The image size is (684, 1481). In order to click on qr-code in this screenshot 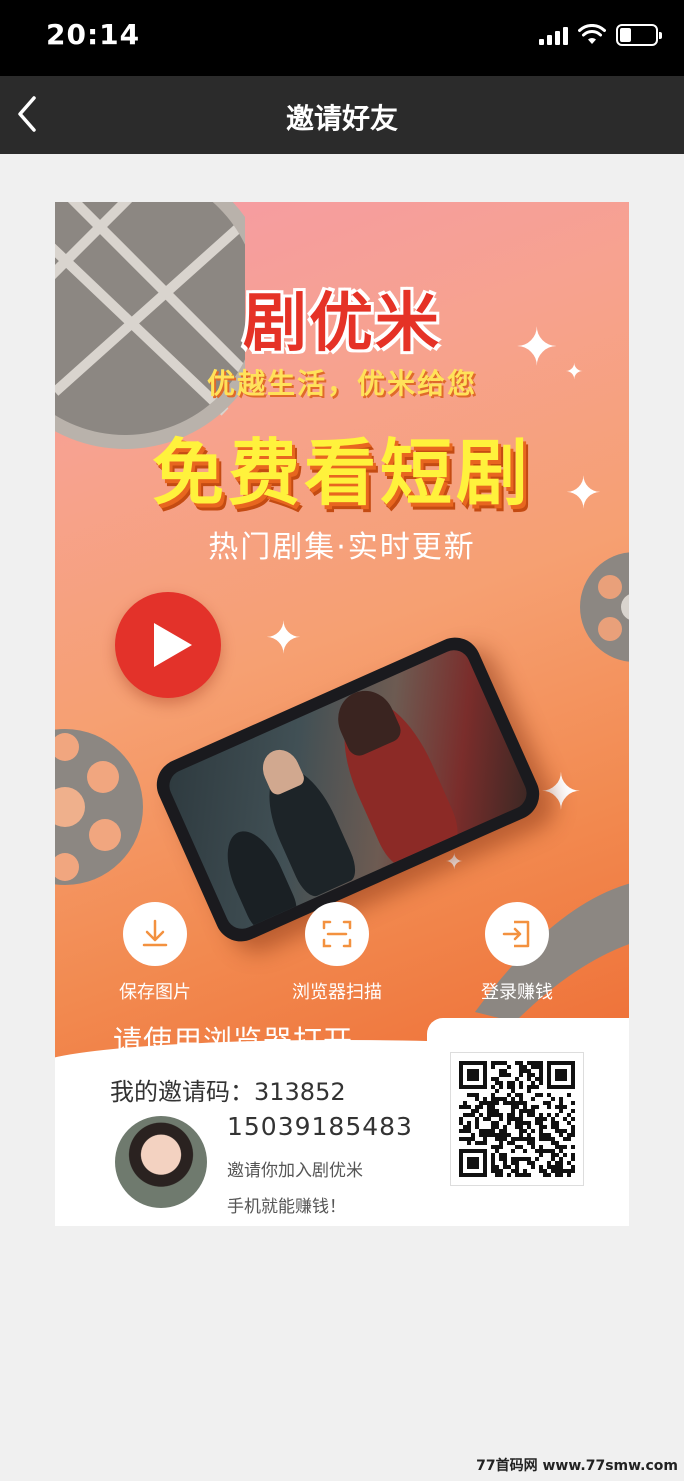, I will do `click(517, 1119)`.